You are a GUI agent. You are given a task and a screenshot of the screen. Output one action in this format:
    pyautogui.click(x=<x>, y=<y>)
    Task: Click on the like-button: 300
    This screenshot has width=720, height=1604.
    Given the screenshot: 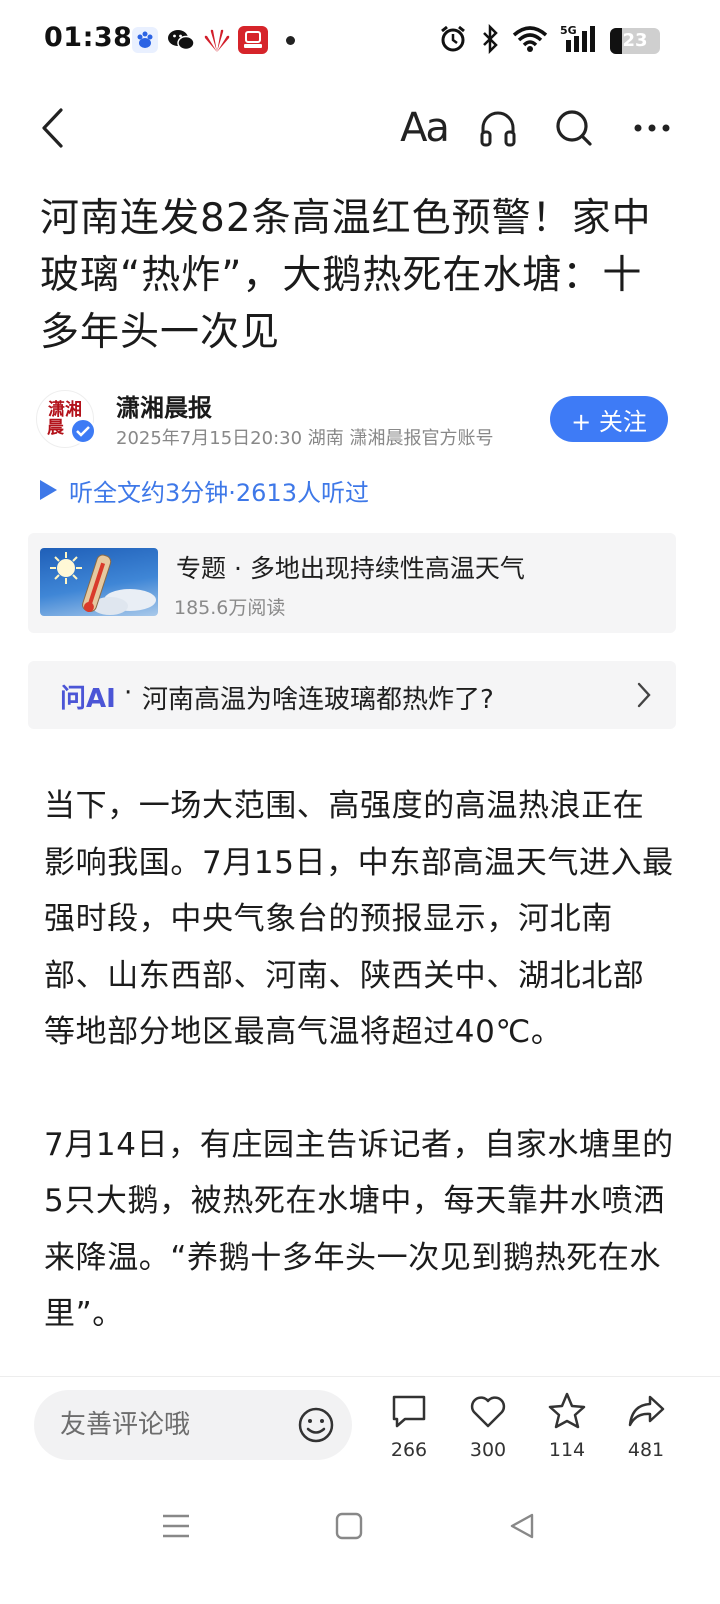 What is the action you would take?
    pyautogui.click(x=488, y=1431)
    